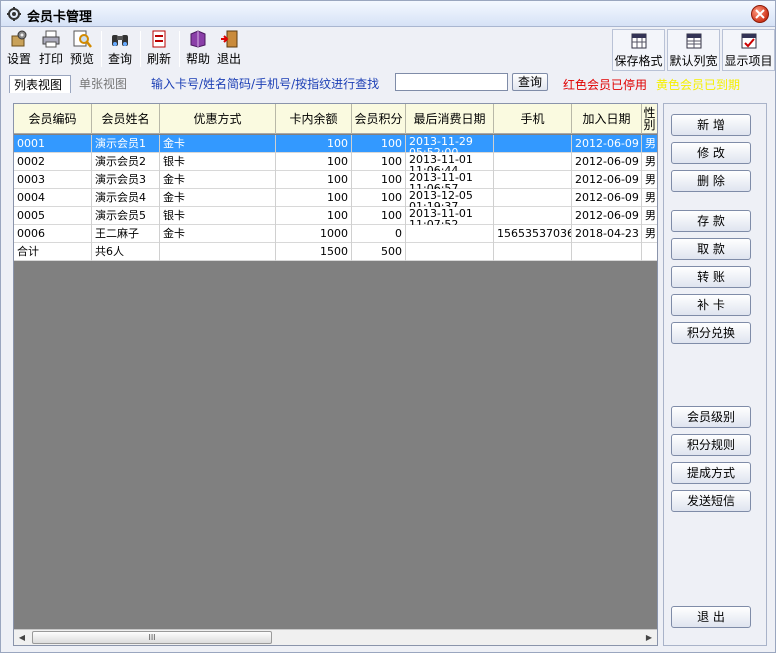 The height and width of the screenshot is (653, 776). Describe the element at coordinates (229, 49) in the screenshot. I see `exit-toolbar-button: 退出` at that location.